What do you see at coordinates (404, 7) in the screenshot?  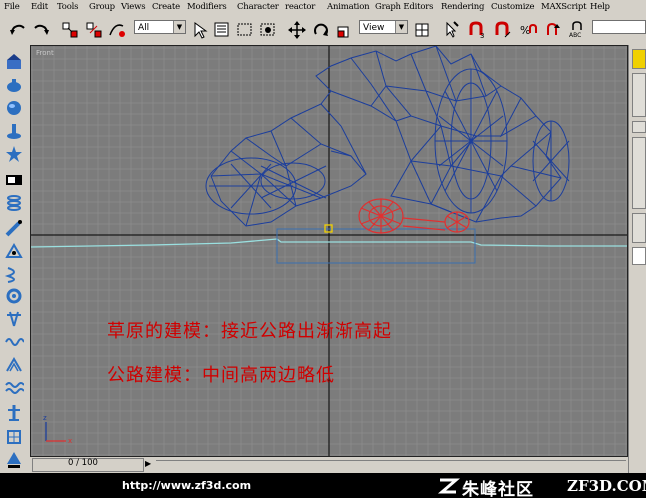 I see `menu-graph-editors: Graph Editors` at bounding box center [404, 7].